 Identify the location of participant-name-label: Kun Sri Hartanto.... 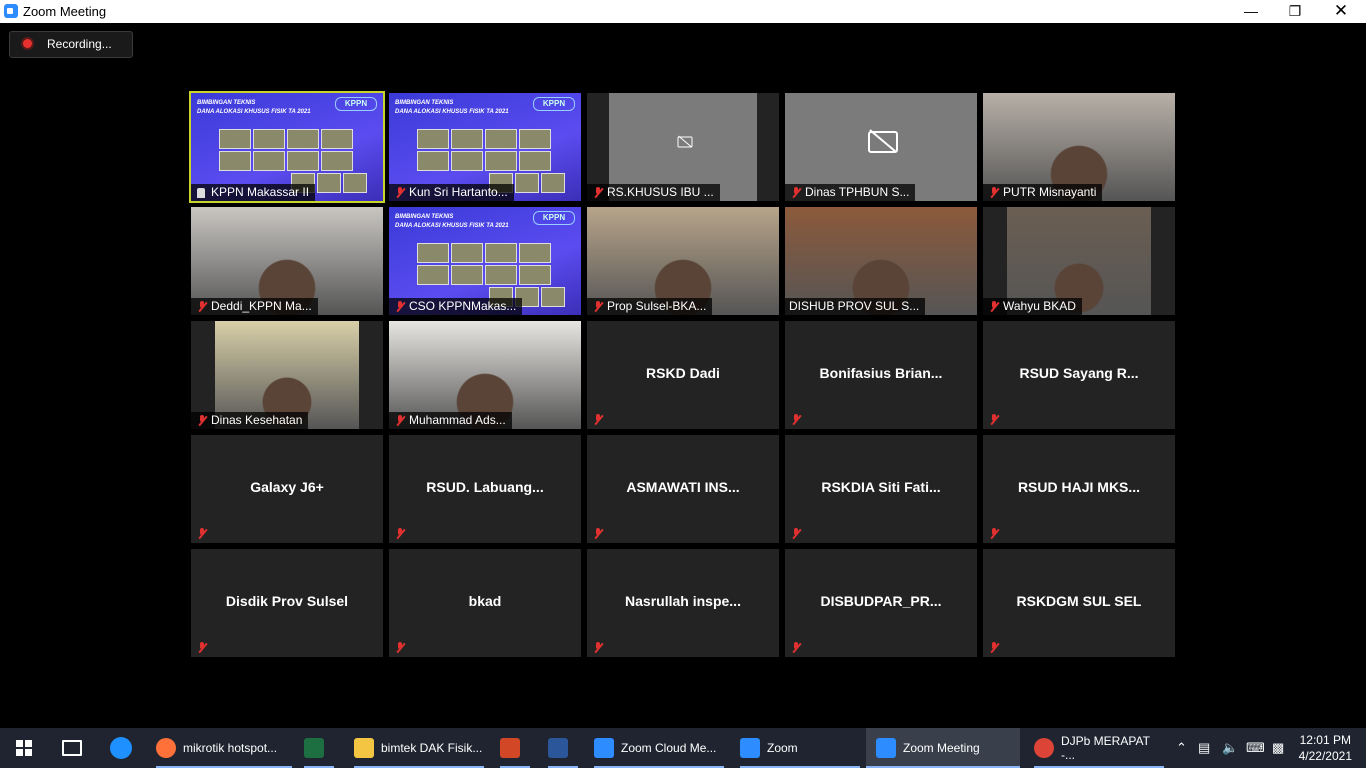
(451, 192).